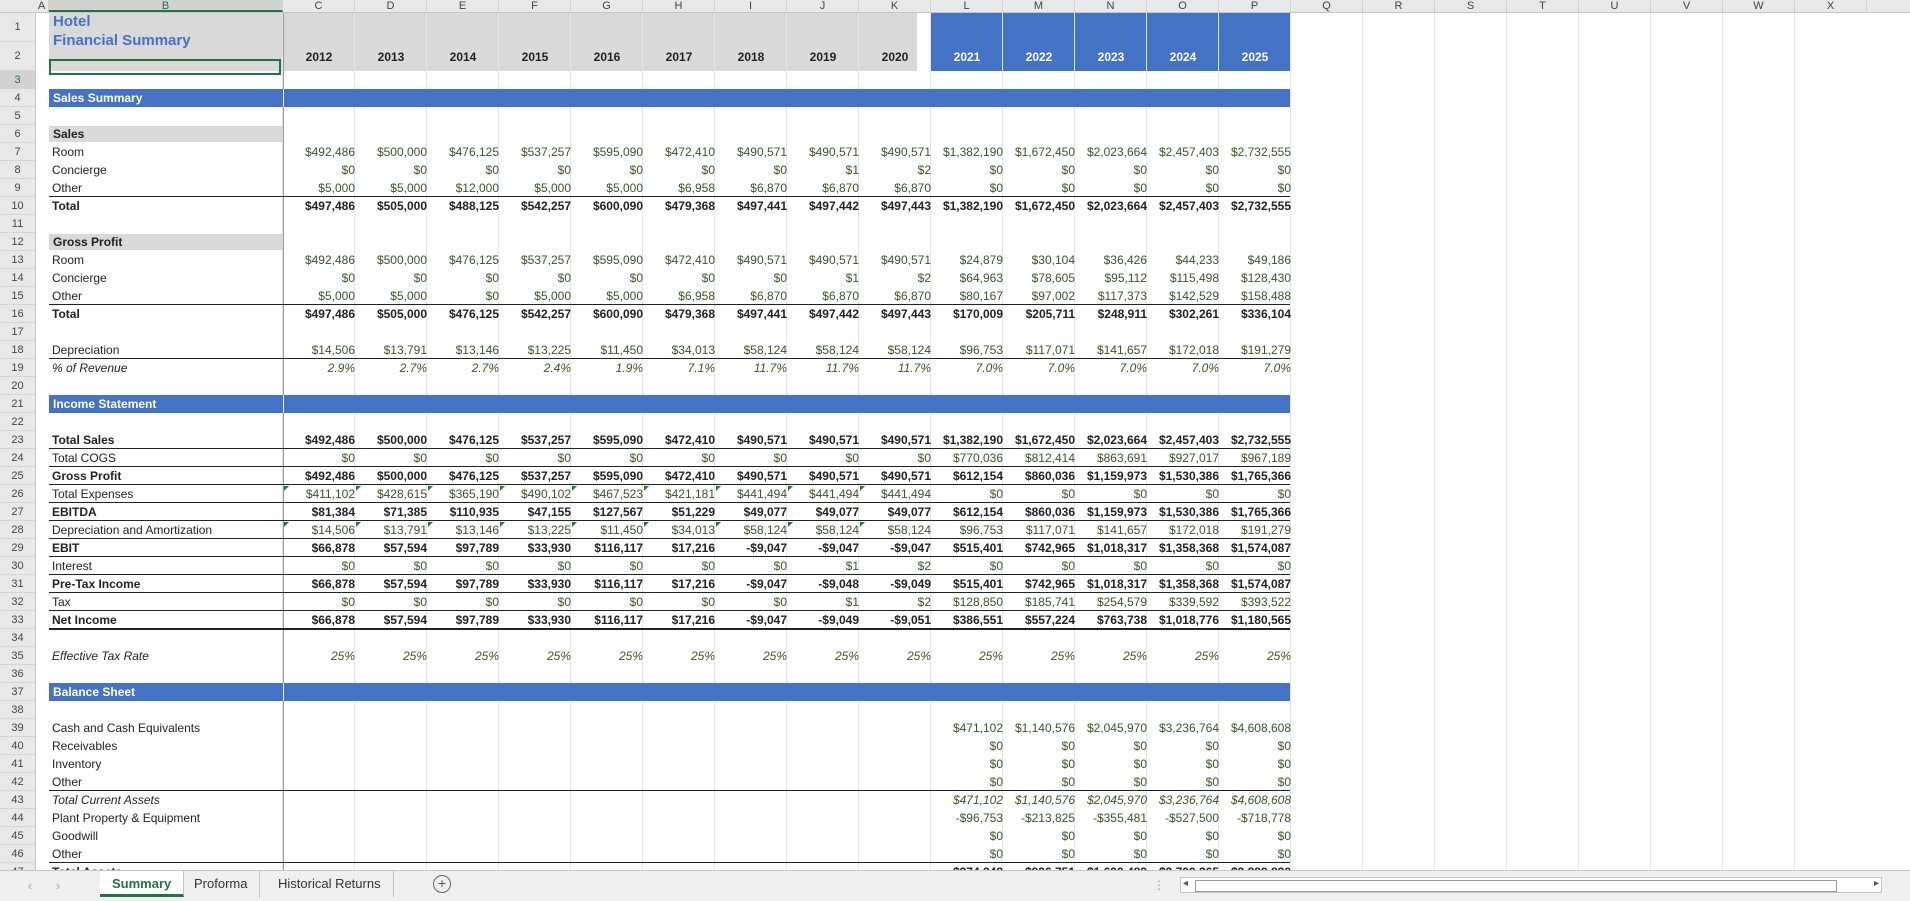 The image size is (1910, 901). I want to click on cell-value: $1,574,087, so click(1255, 584).